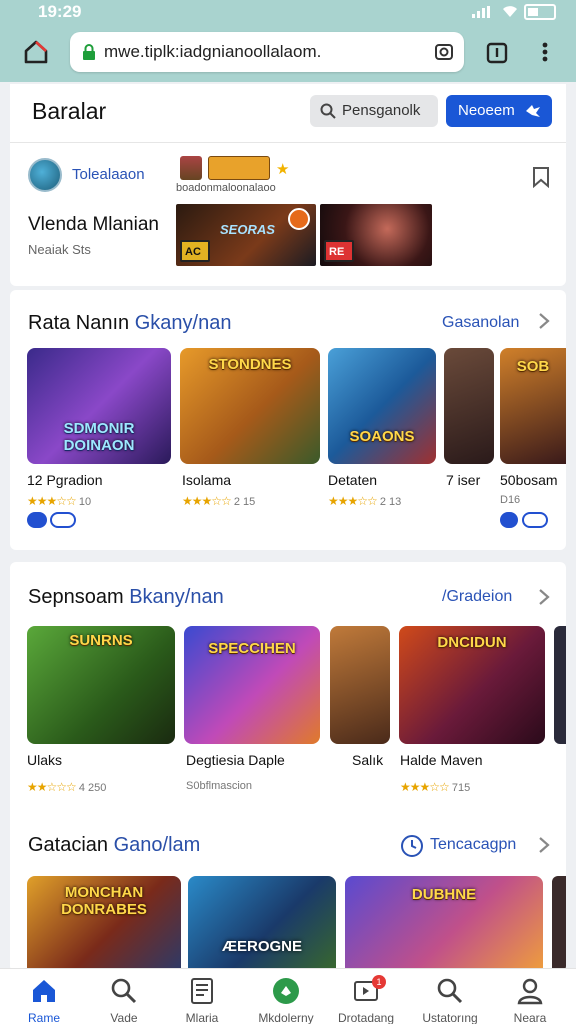 This screenshot has height=1024, width=576. What do you see at coordinates (473, 845) in the screenshot?
I see `section-see-all-link: Tencacagpn` at bounding box center [473, 845].